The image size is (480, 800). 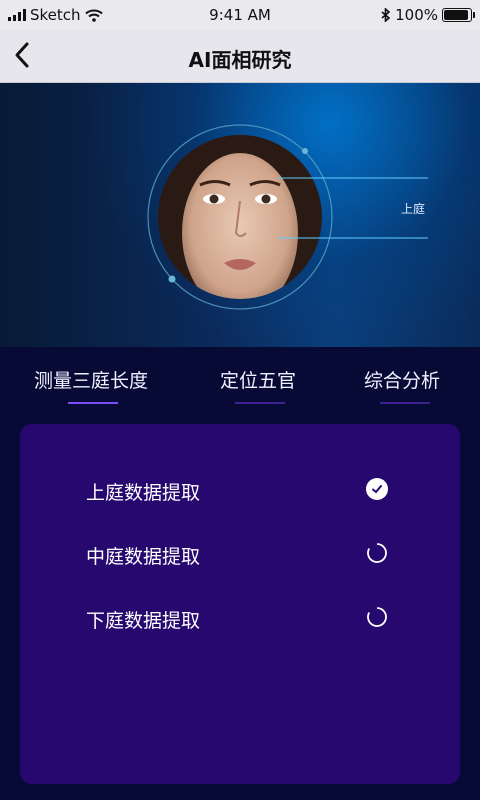 What do you see at coordinates (377, 489) in the screenshot?
I see `check-icon` at bounding box center [377, 489].